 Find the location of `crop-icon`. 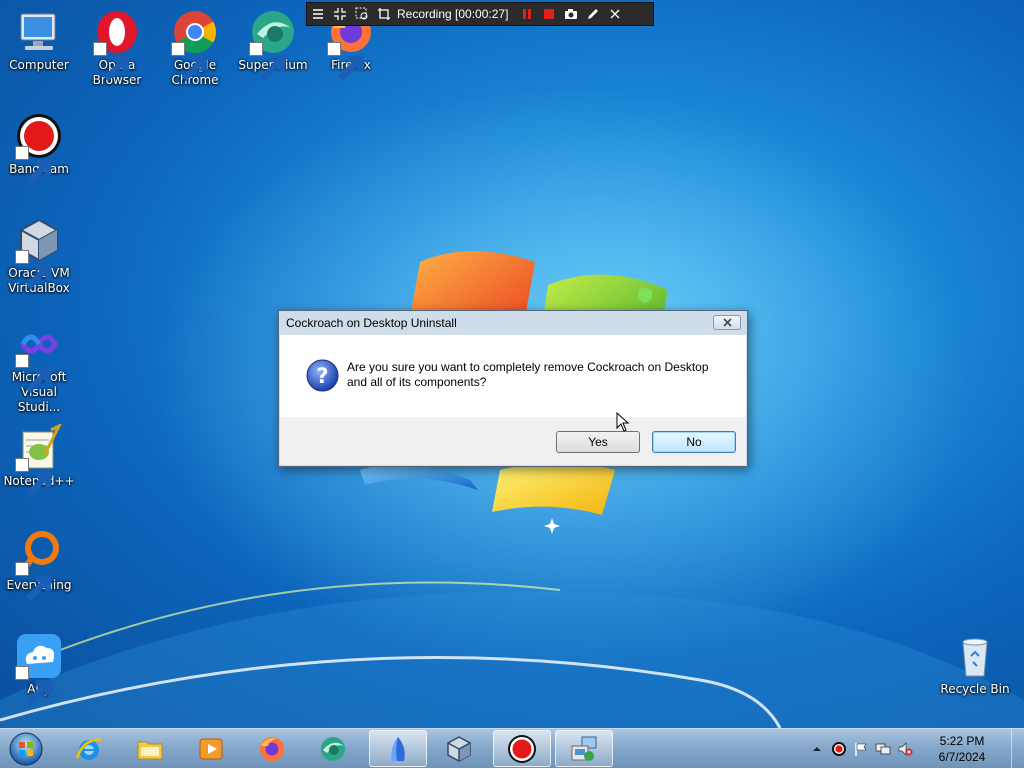

crop-icon is located at coordinates (384, 14).